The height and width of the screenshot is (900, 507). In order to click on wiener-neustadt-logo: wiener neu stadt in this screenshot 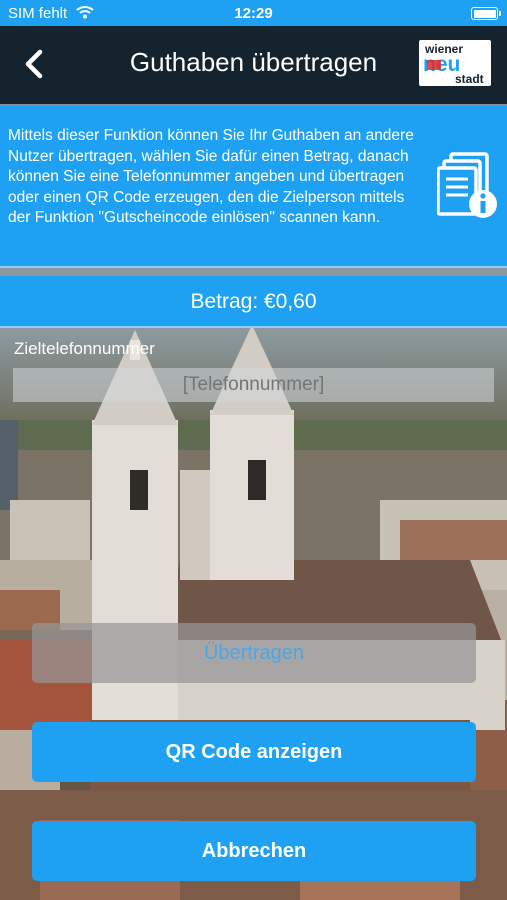, I will do `click(455, 63)`.